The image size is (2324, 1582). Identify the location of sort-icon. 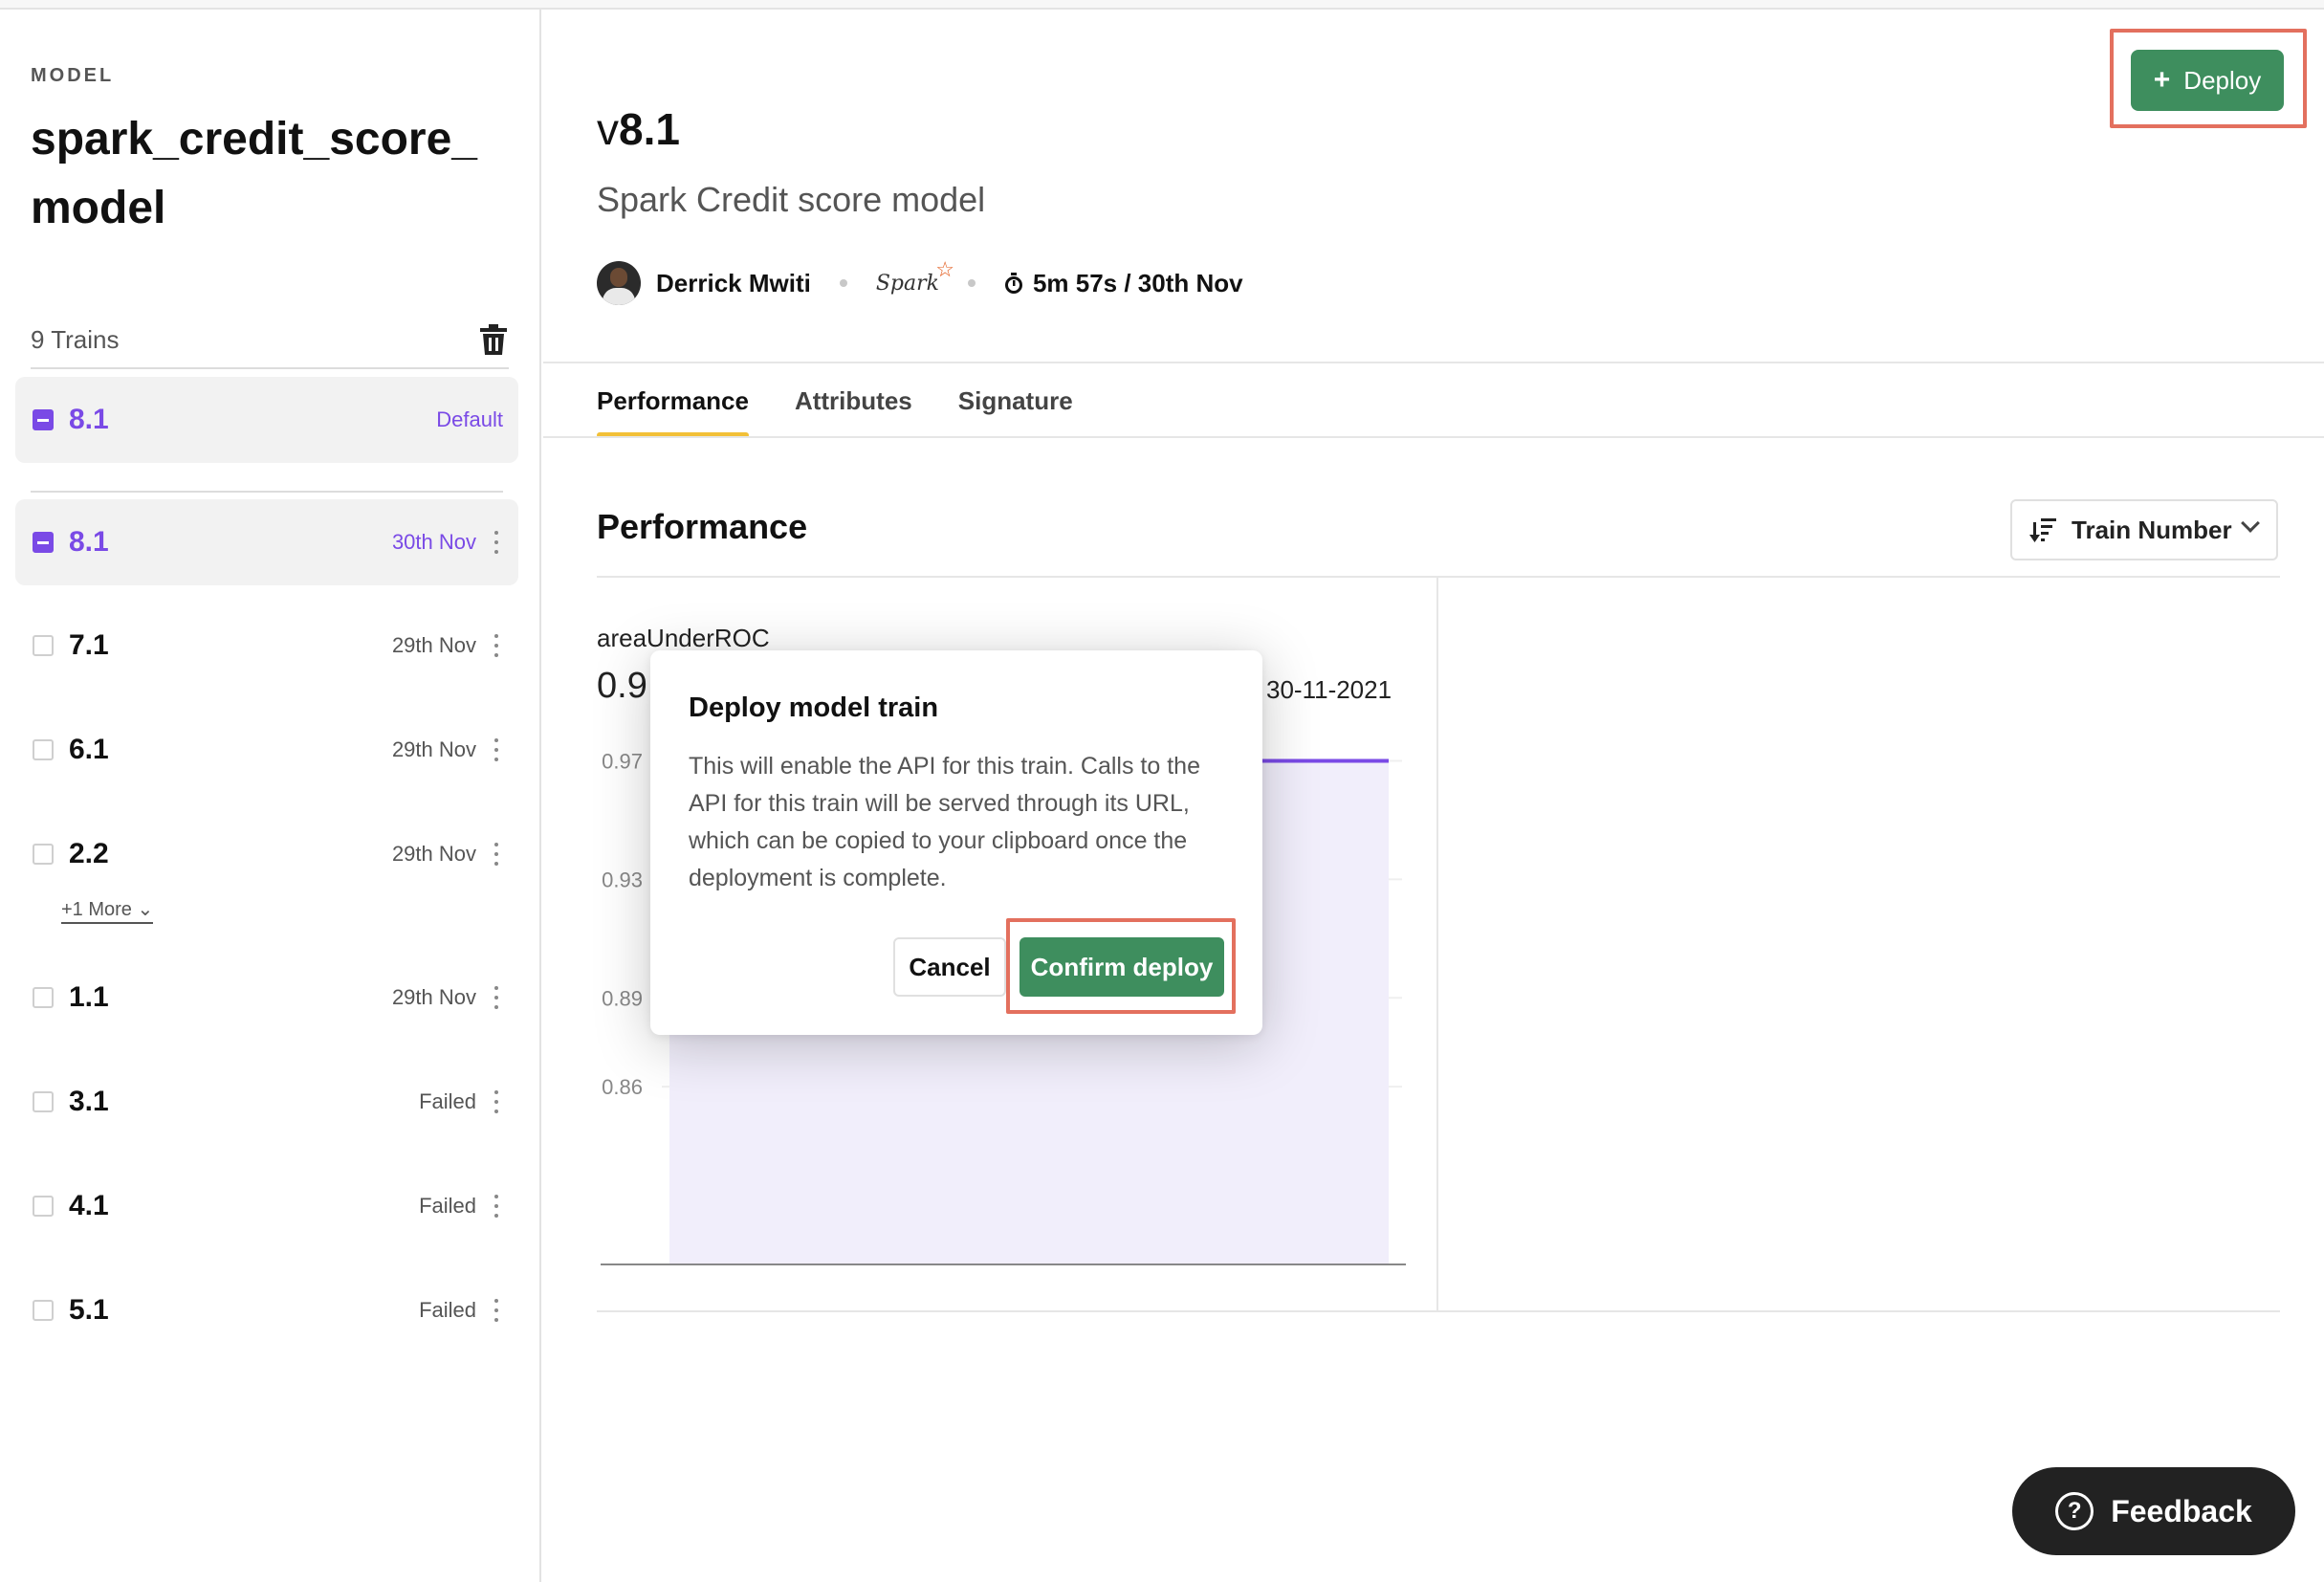
(2042, 530).